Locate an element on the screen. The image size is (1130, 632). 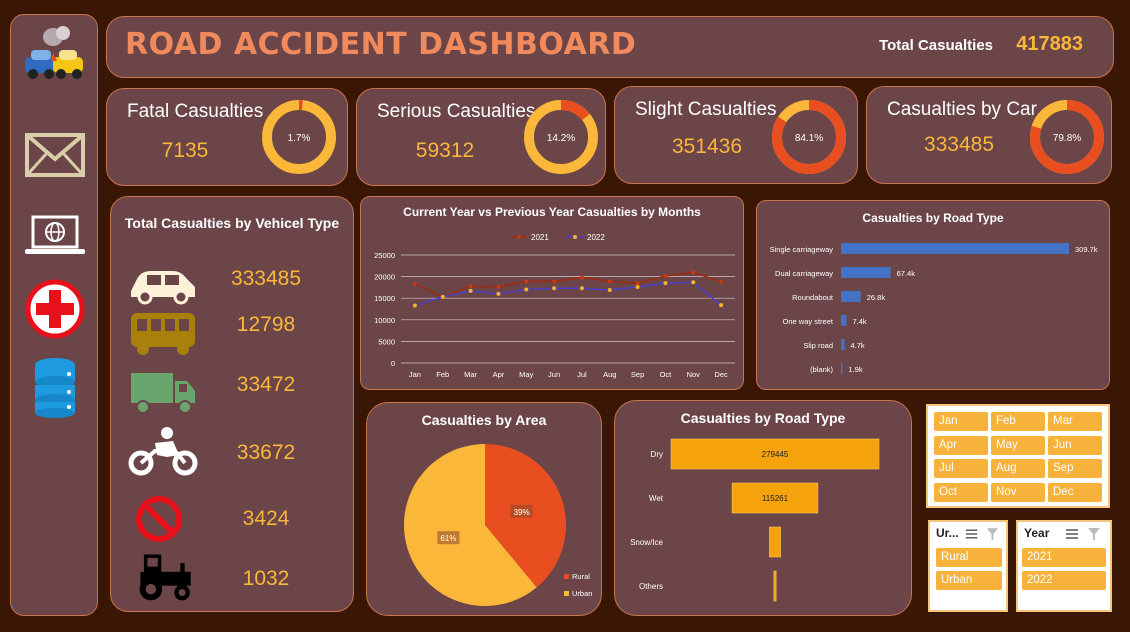
month-slicer-apr: Apr is located at coordinates (961, 445).